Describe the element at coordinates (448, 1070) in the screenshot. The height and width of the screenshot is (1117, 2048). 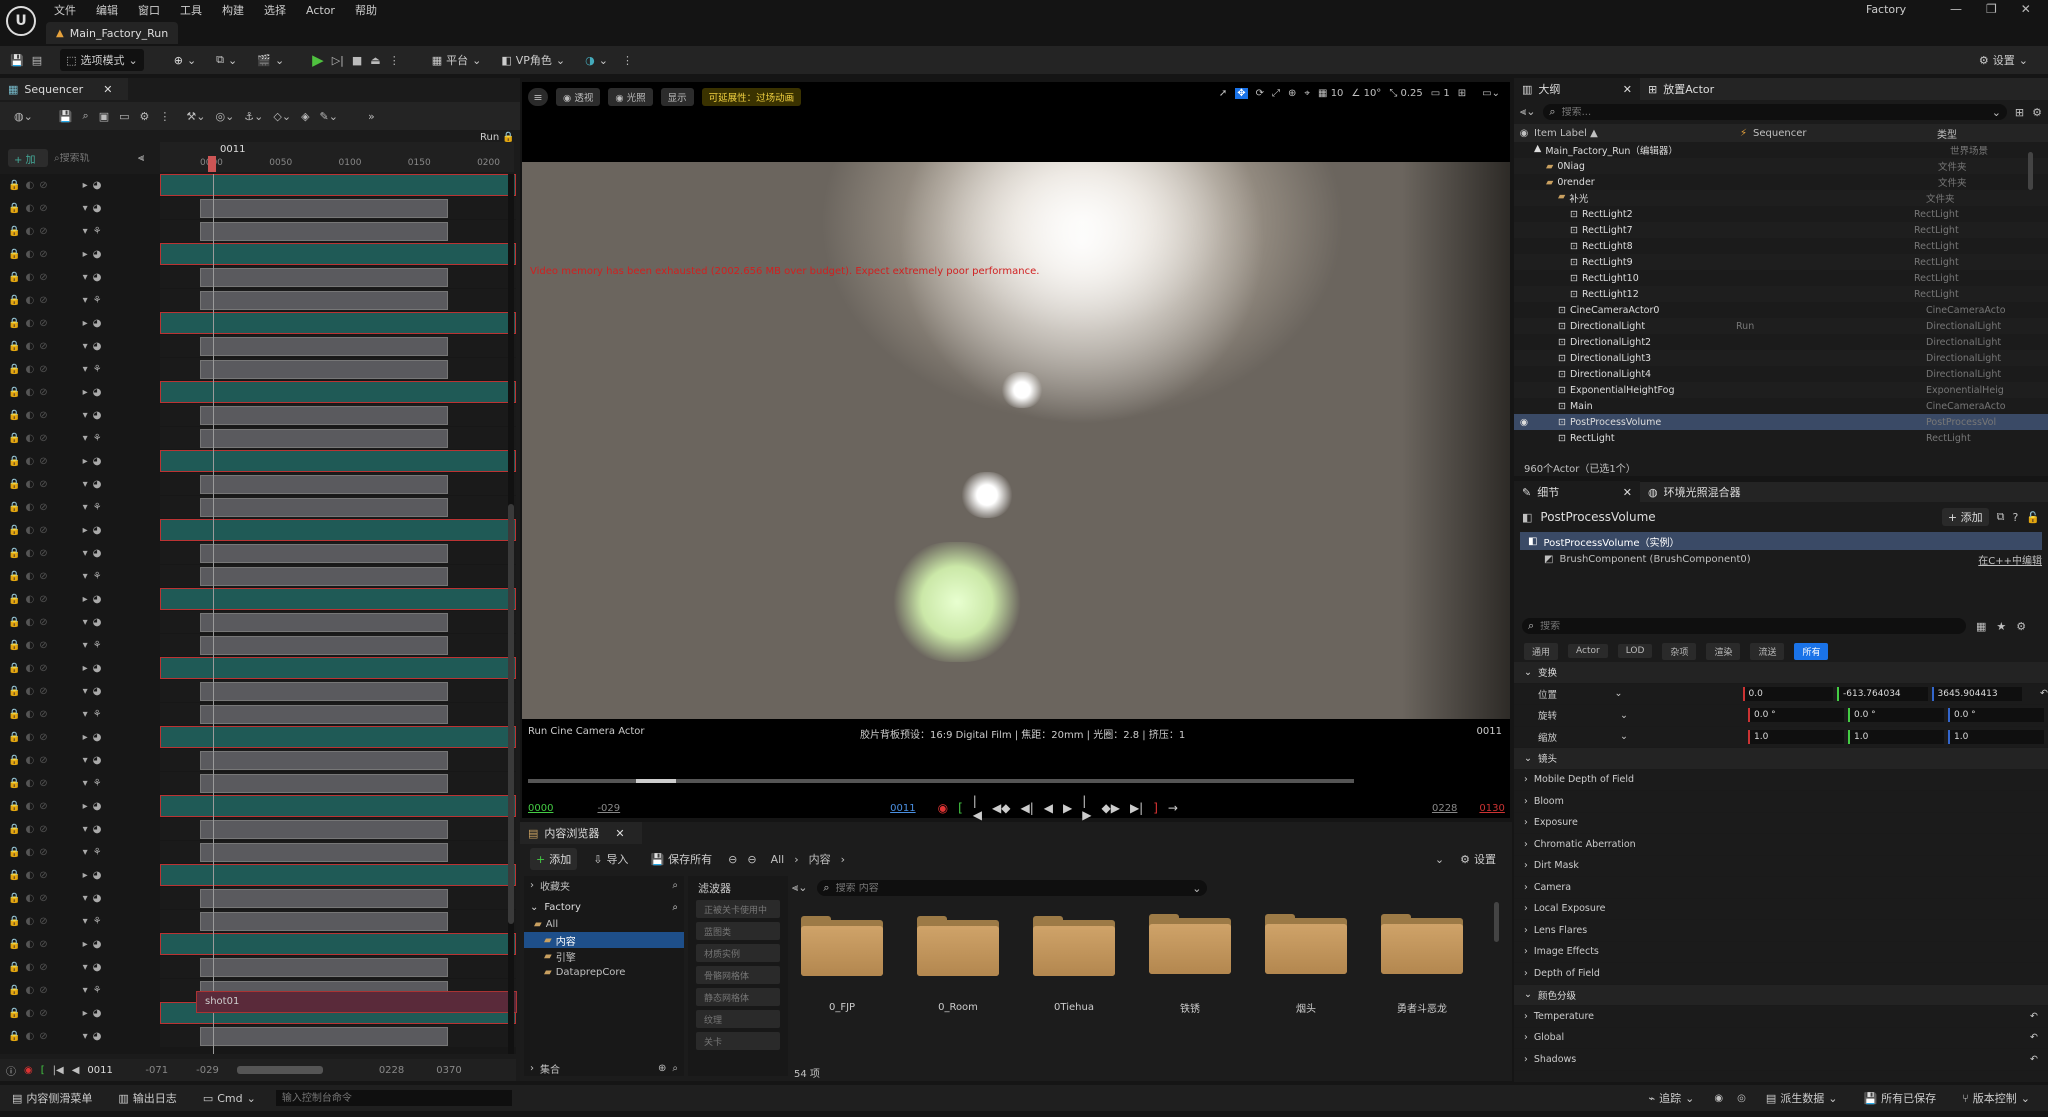
I see `view-end: 0370` at that location.